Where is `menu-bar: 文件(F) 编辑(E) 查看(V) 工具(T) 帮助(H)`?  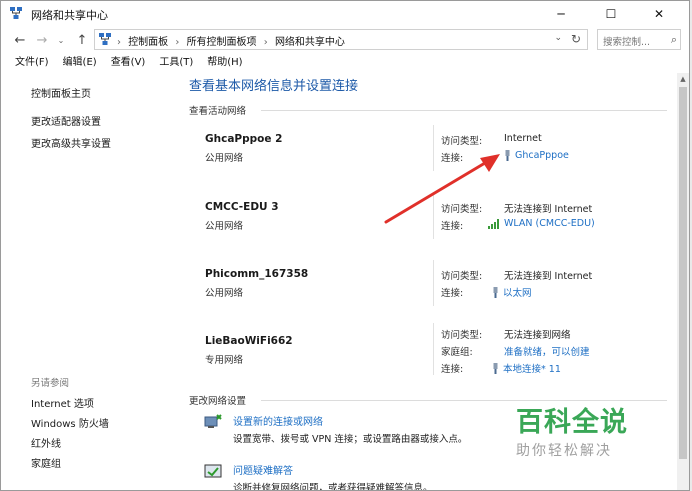
menu-bar: 文件(F) 编辑(E) 查看(V) 工具(T) 帮助(H) is located at coordinates (345, 63).